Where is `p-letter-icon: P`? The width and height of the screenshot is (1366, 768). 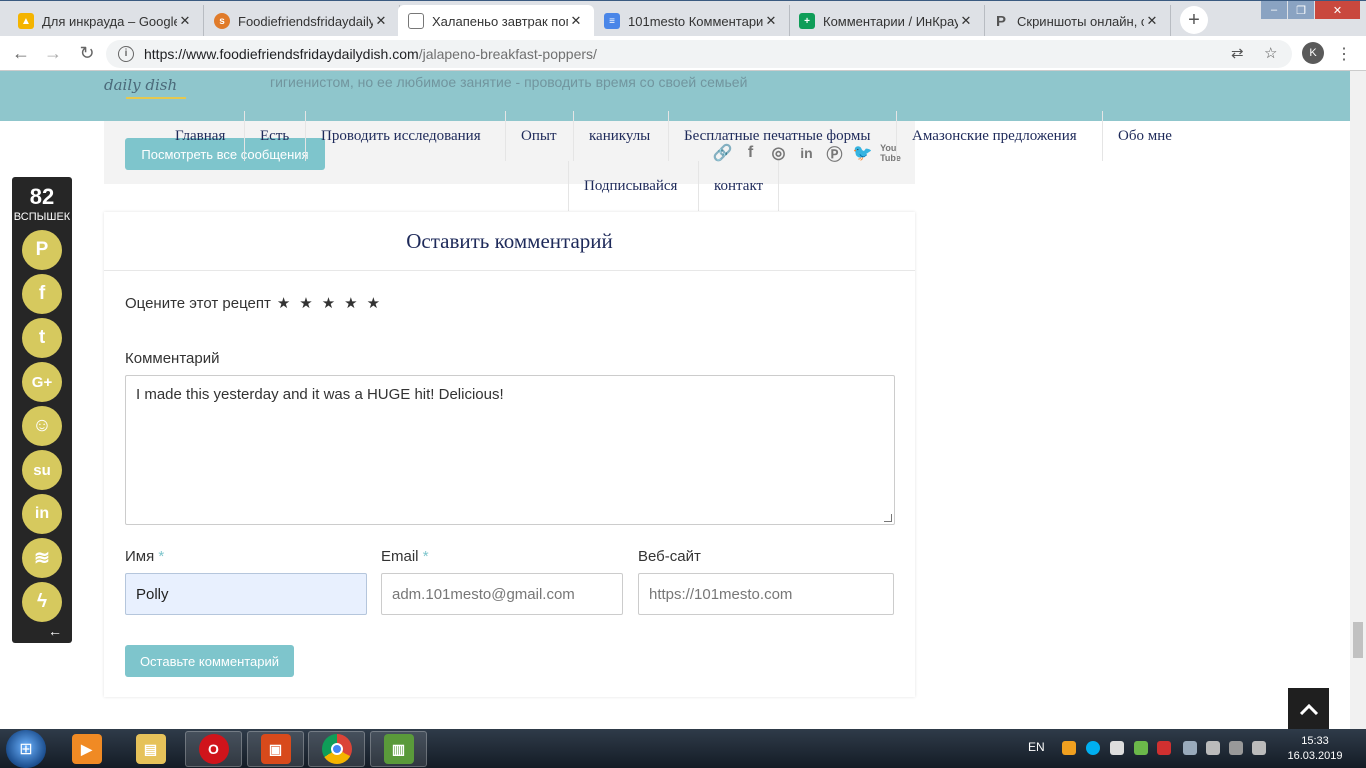 p-letter-icon: P is located at coordinates (1000, 21).